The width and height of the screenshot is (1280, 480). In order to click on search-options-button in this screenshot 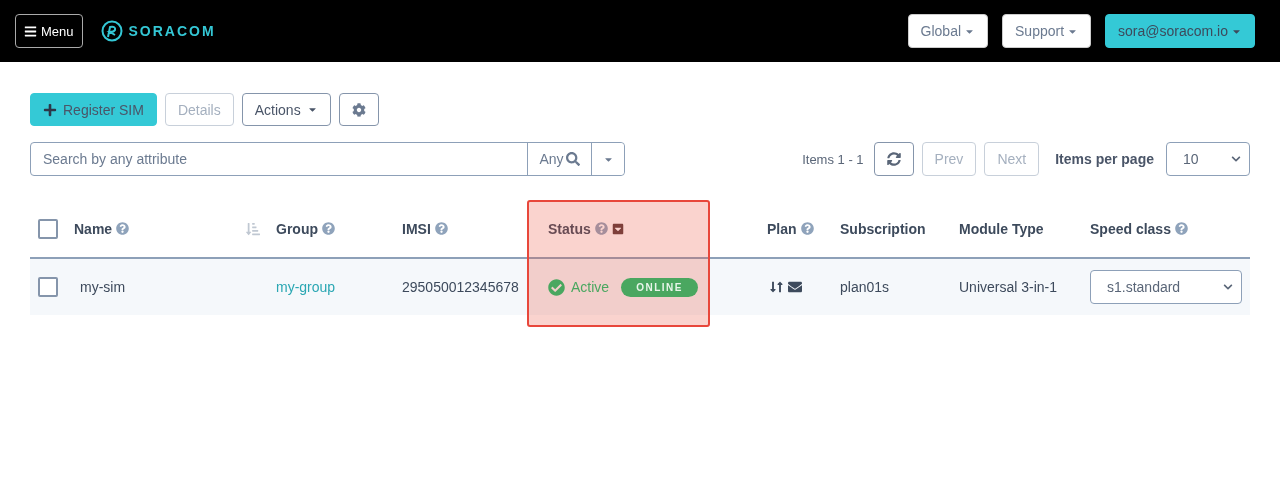, I will do `click(607, 159)`.